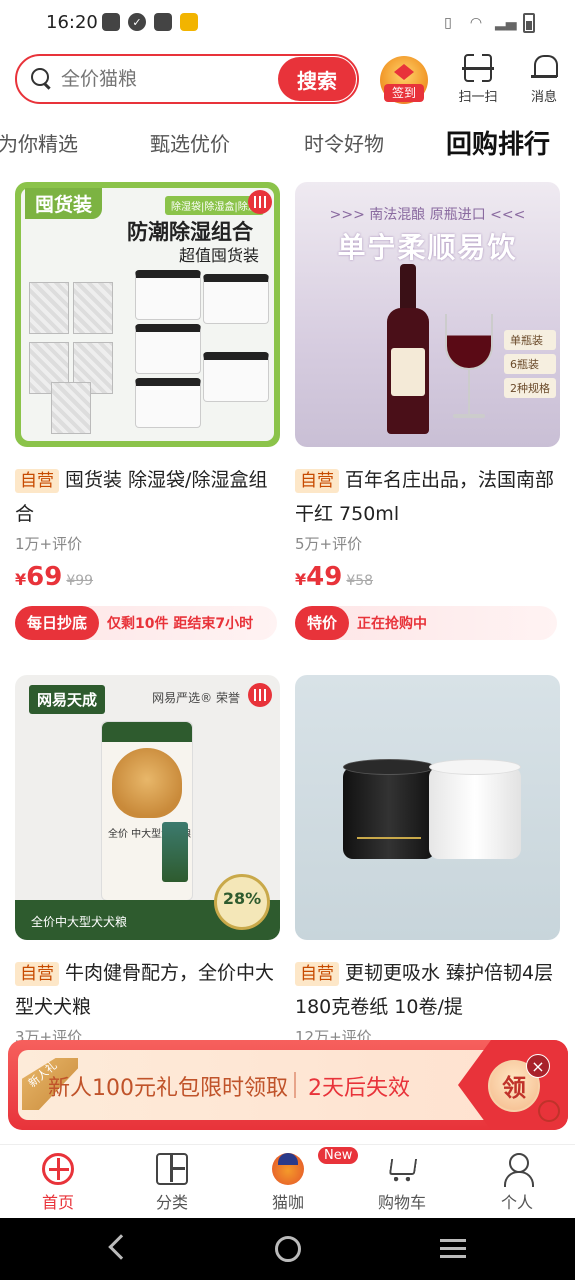 The height and width of the screenshot is (1280, 575). What do you see at coordinates (147, 783) in the screenshot?
I see `dog-illustration` at bounding box center [147, 783].